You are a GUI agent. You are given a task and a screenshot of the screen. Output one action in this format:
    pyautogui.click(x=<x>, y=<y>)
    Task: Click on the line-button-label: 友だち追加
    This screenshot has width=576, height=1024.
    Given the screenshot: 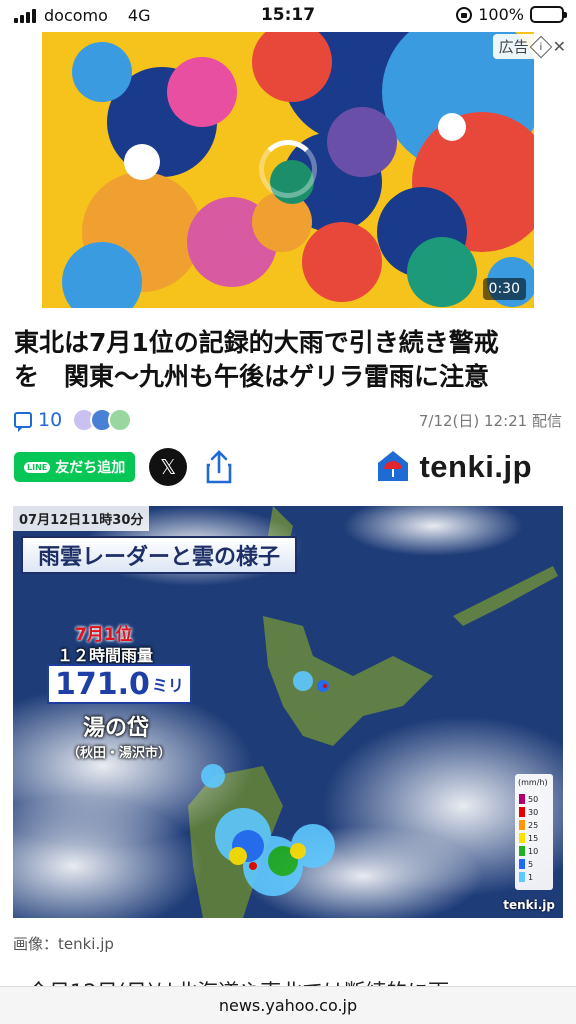 What is the action you would take?
    pyautogui.click(x=90, y=468)
    